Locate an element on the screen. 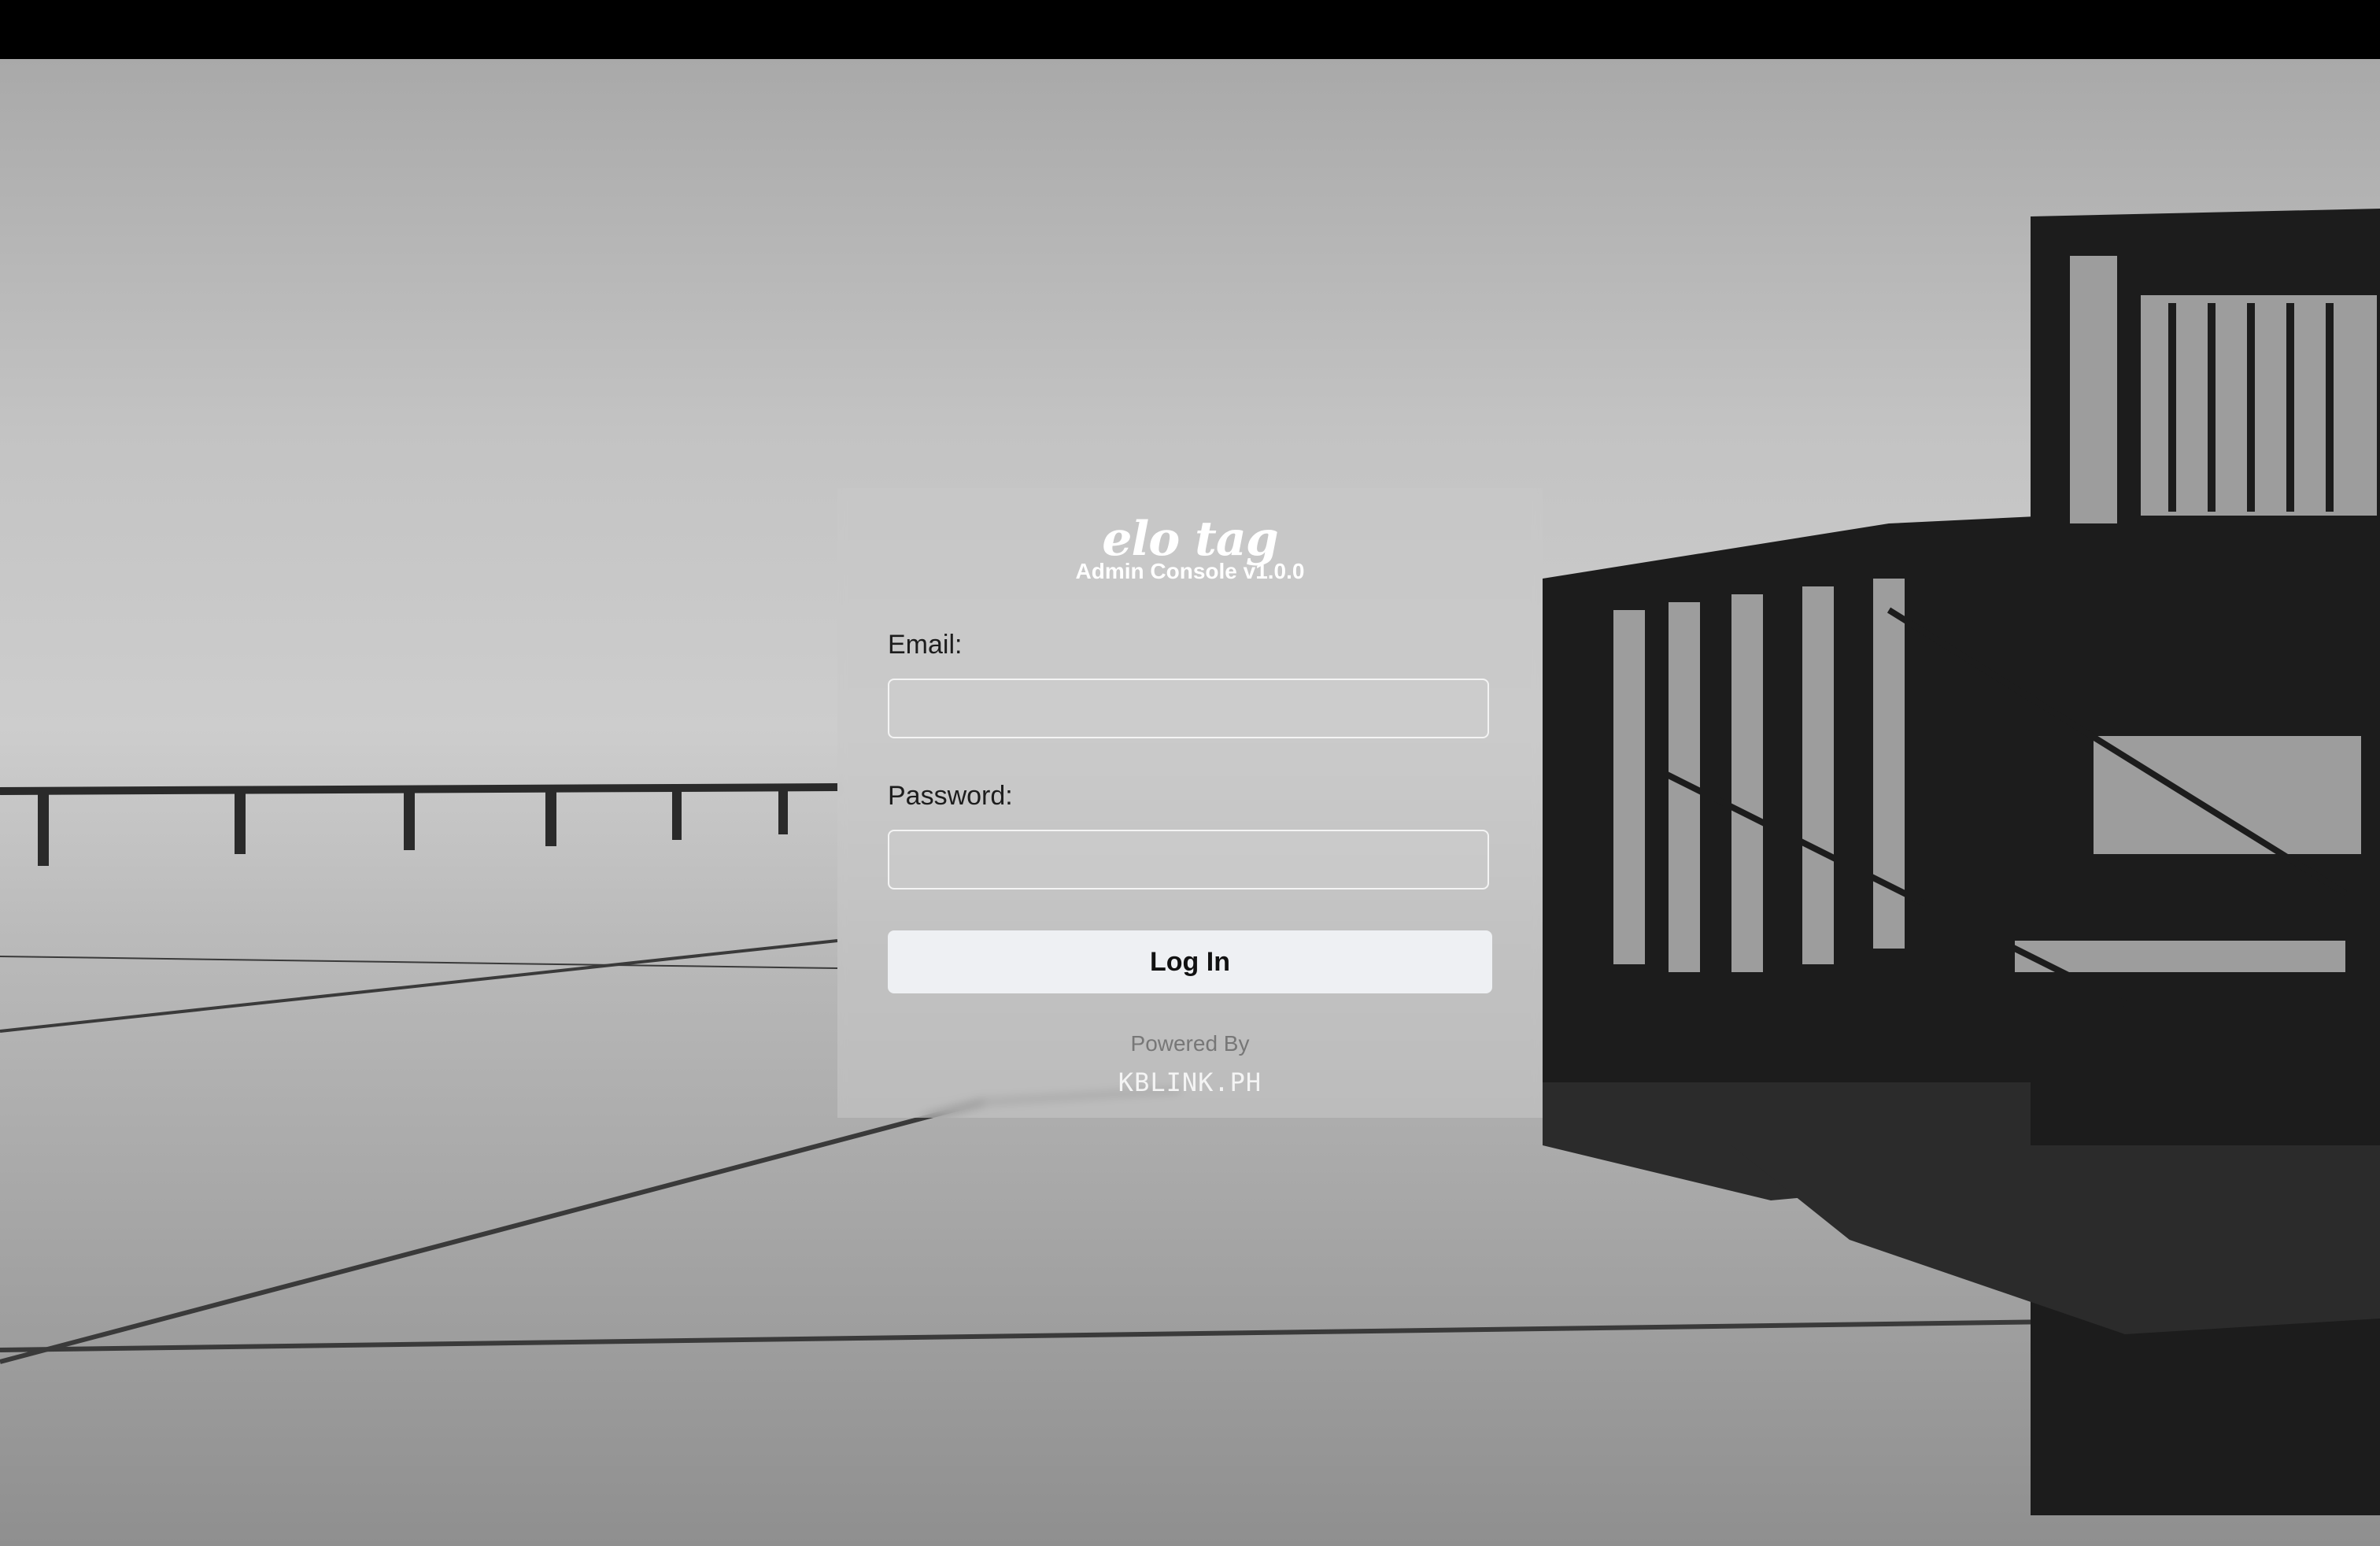 The width and height of the screenshot is (2380, 1546). email-input is located at coordinates (1188, 708).